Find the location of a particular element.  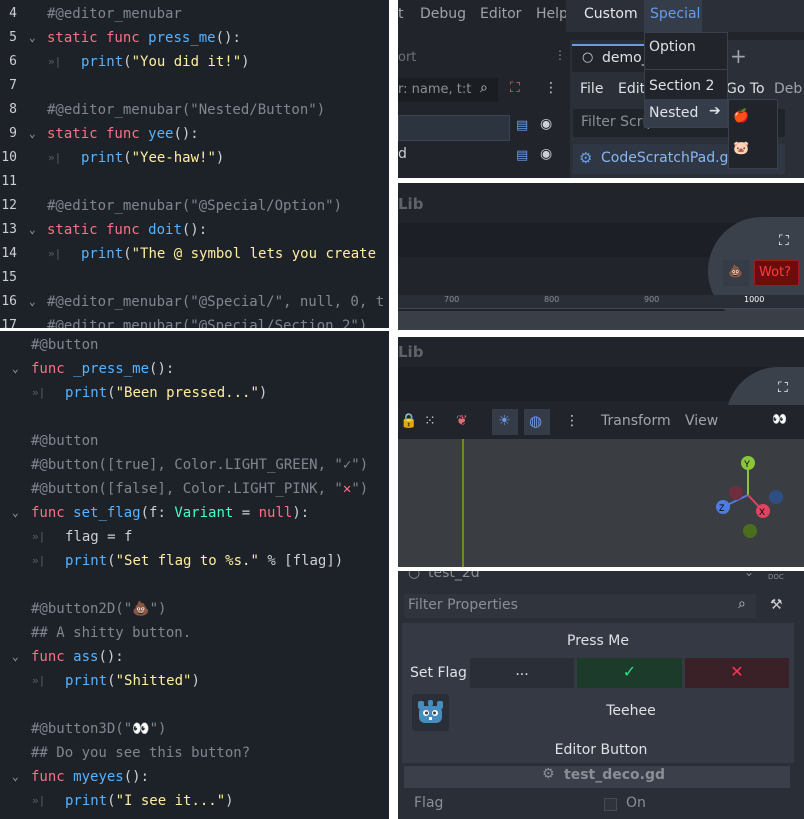

code-line: ⌄ func set_flag(f: Variant = null): is located at coordinates (194, 513).